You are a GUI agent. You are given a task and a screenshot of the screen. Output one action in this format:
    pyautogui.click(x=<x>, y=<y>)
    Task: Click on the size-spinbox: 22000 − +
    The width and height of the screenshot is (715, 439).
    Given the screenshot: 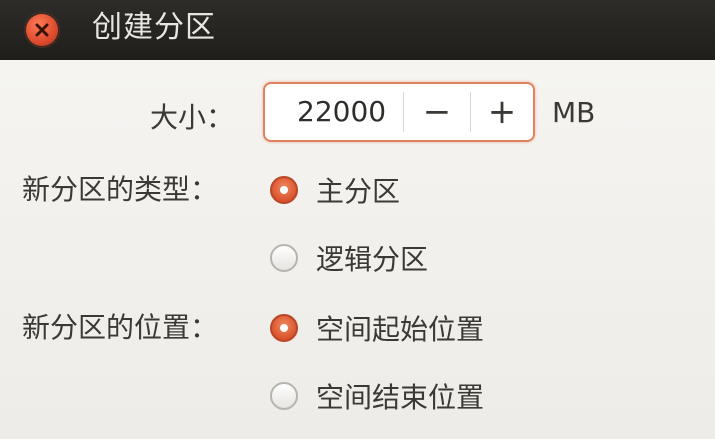 What is the action you would take?
    pyautogui.click(x=399, y=112)
    